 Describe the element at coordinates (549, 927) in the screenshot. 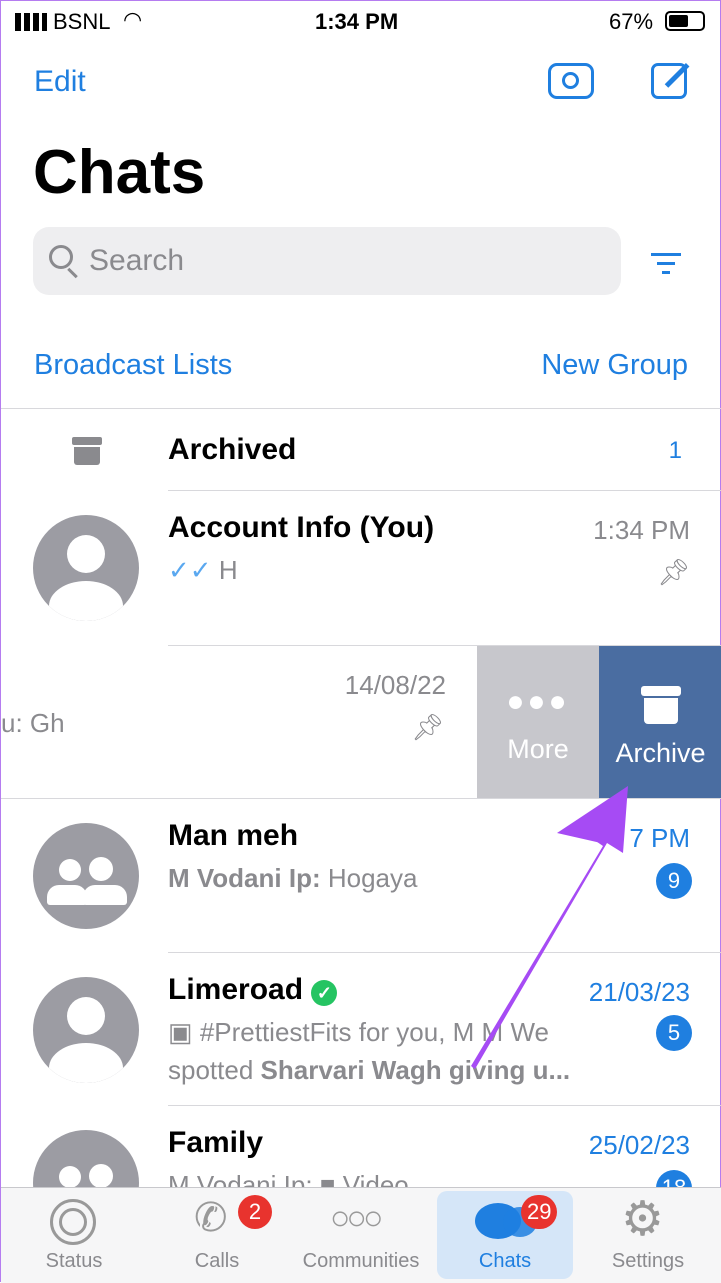

I see `annotation-arrow` at that location.